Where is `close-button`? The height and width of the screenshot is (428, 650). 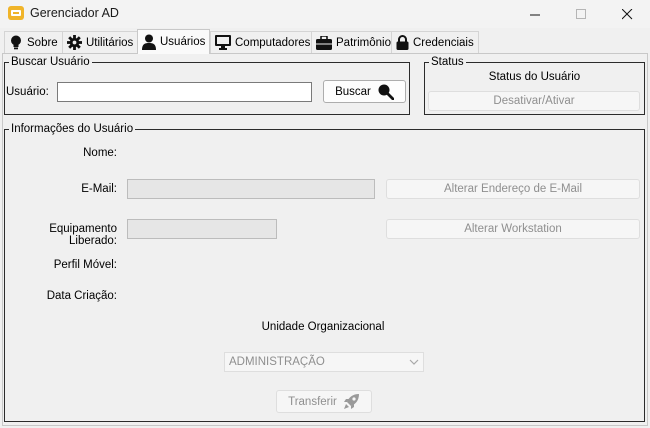 close-button is located at coordinates (627, 14).